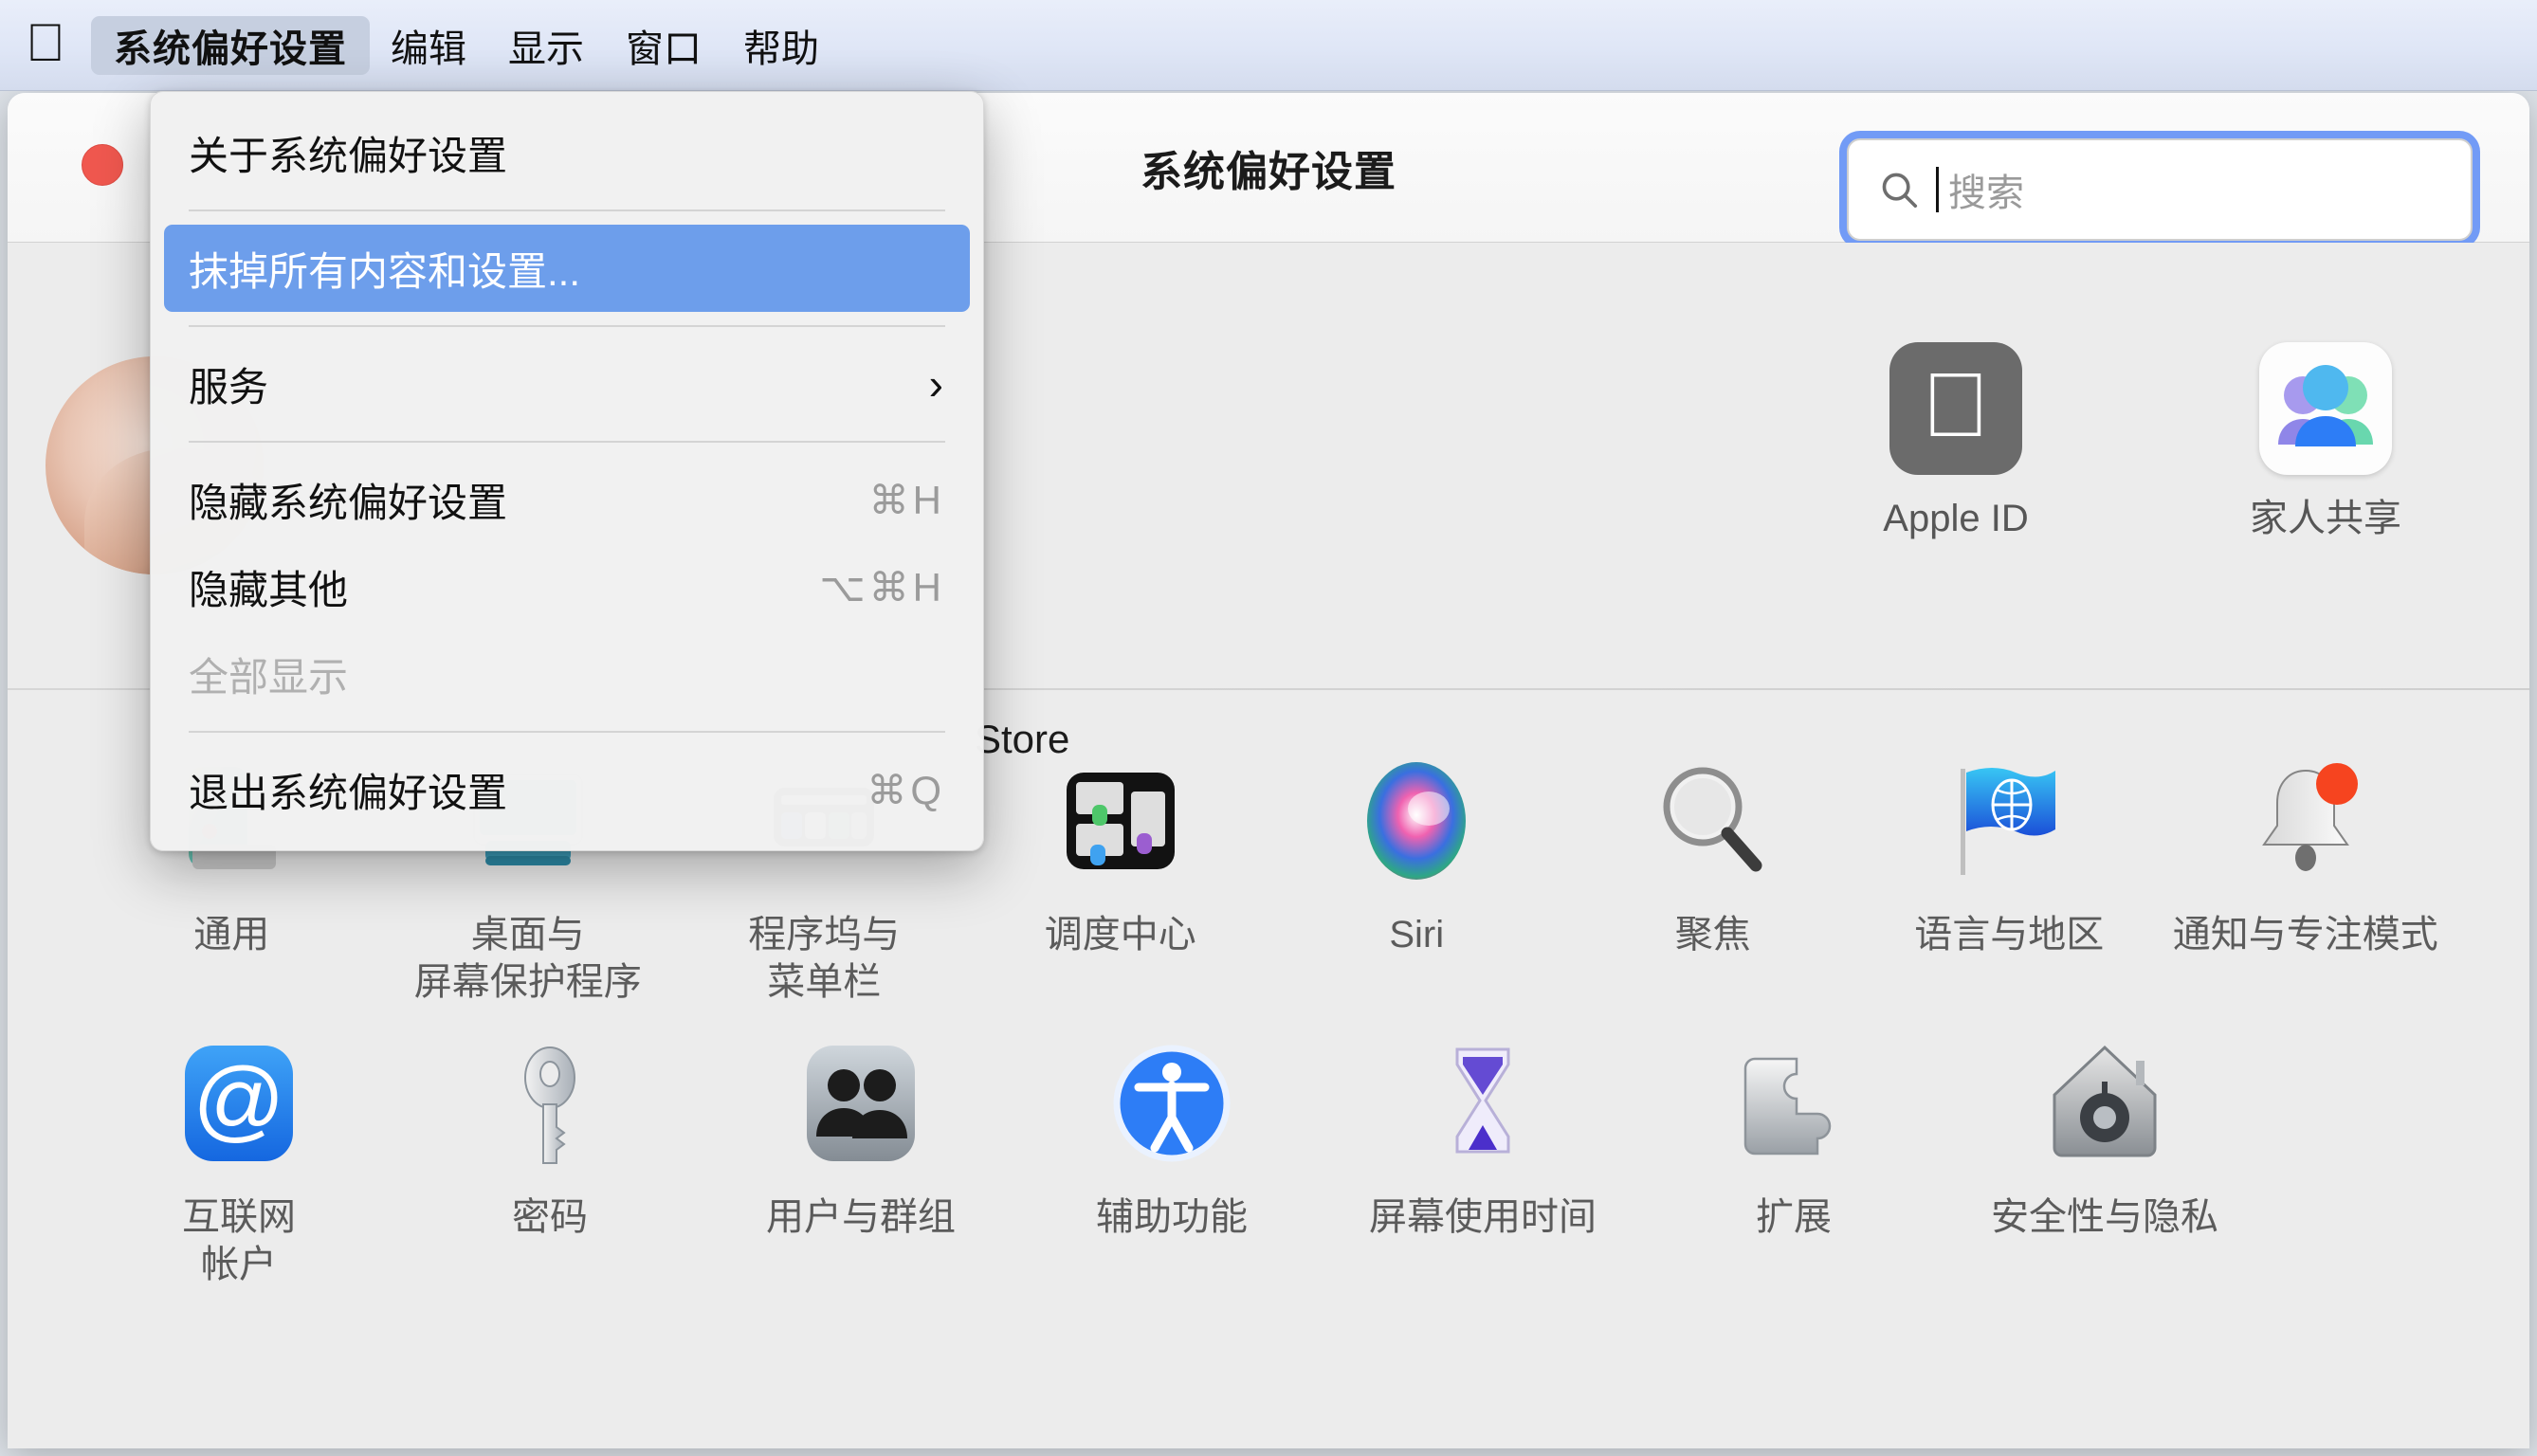  I want to click on menu-bar:  系统偏好设置 编辑 显示 窗口 帮助, so click(1268, 45).